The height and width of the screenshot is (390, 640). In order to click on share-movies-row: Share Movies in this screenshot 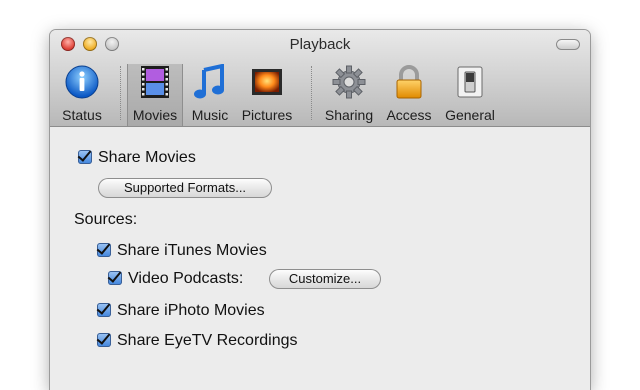, I will do `click(137, 158)`.